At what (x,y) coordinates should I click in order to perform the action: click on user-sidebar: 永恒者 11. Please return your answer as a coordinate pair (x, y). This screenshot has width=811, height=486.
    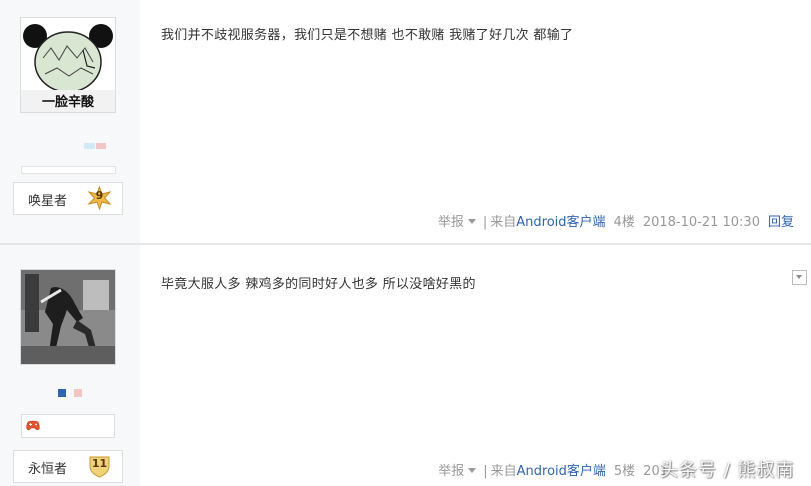
    Looking at the image, I should click on (70, 365).